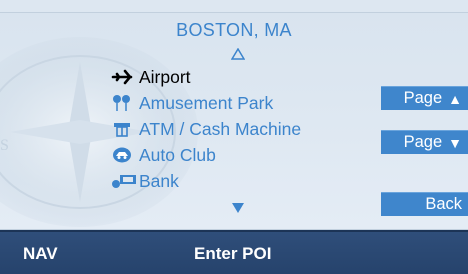  What do you see at coordinates (4, 145) in the screenshot?
I see `svg-text: S` at bounding box center [4, 145].